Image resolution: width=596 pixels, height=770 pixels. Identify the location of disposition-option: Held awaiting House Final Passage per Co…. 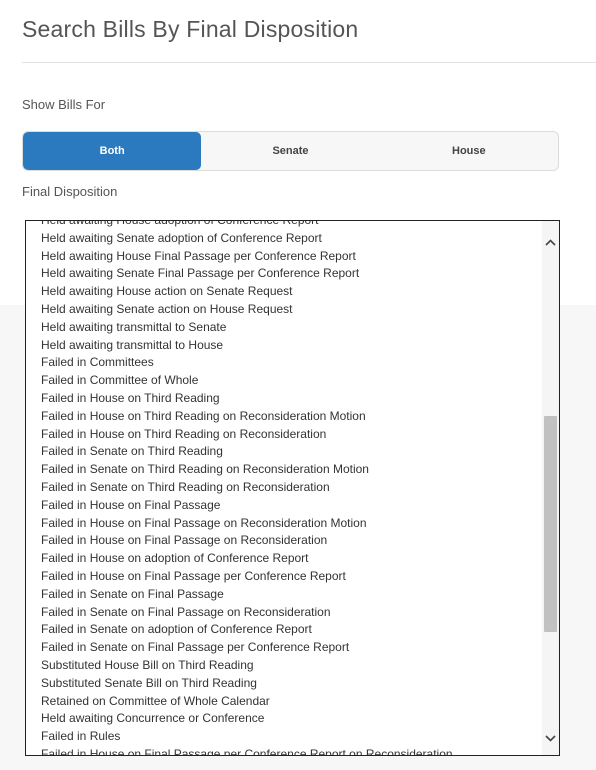
(291, 257).